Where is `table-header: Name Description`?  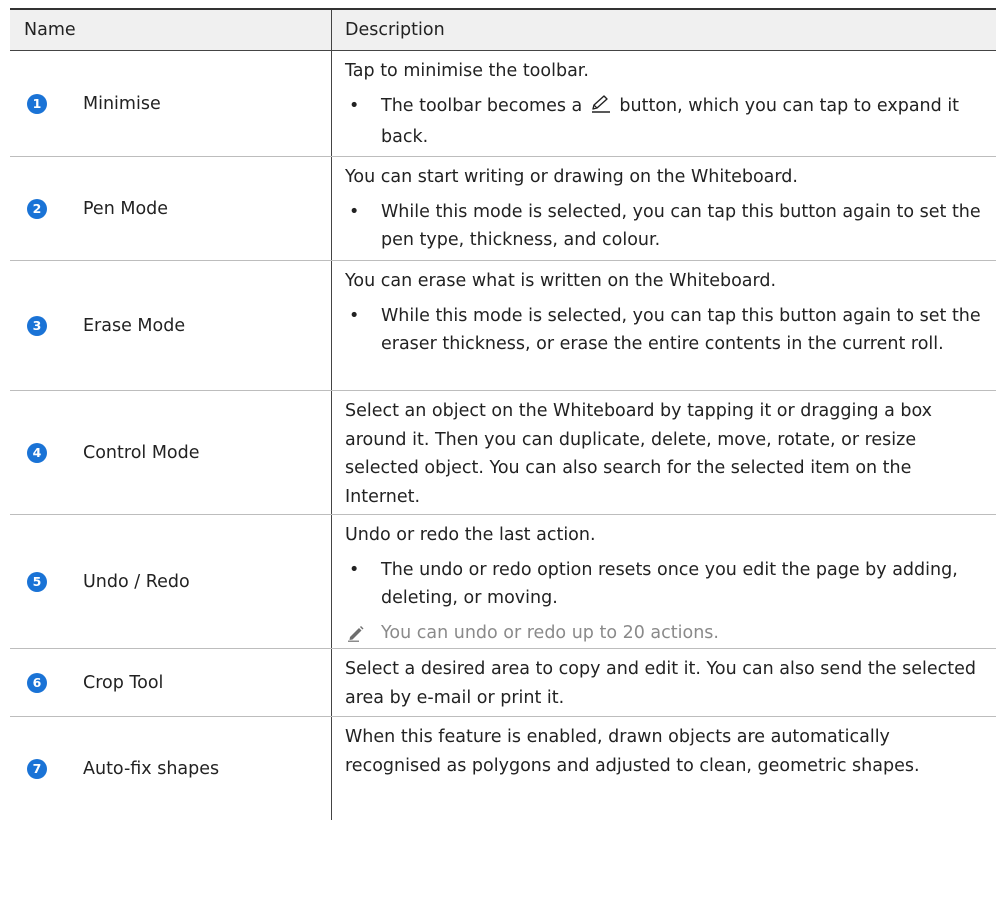 table-header: Name Description is located at coordinates (503, 29).